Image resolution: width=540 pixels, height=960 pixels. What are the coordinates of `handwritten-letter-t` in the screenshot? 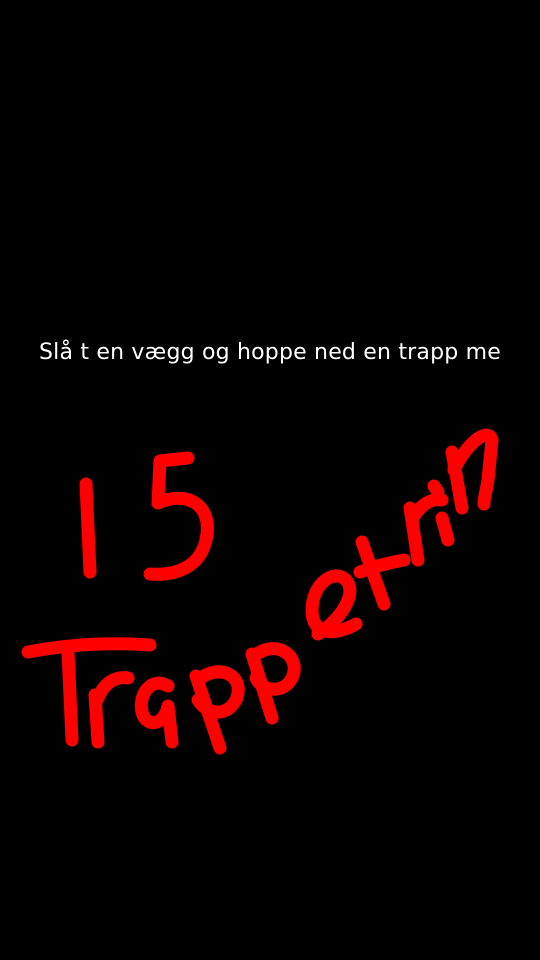 It's located at (382, 573).